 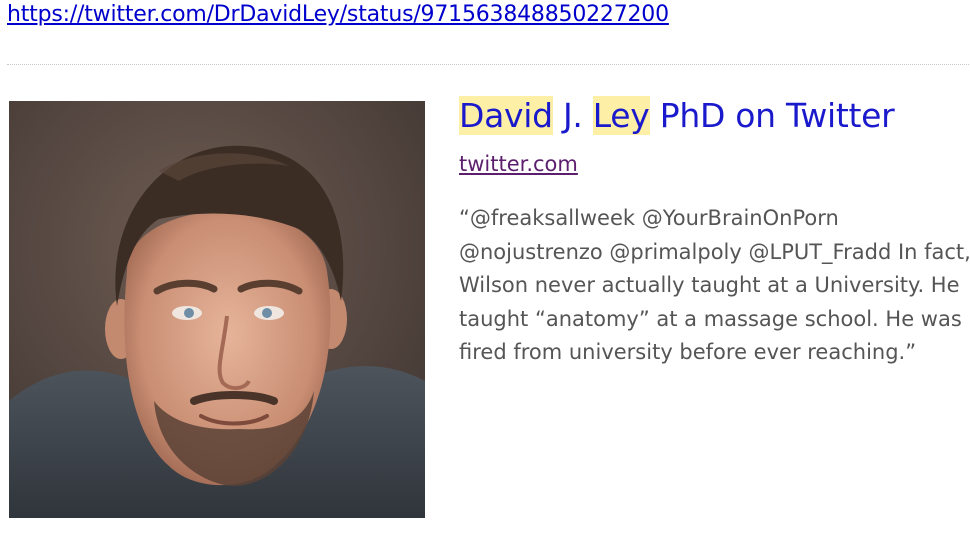 I want to click on card-source-link: twitter.com, so click(x=518, y=164).